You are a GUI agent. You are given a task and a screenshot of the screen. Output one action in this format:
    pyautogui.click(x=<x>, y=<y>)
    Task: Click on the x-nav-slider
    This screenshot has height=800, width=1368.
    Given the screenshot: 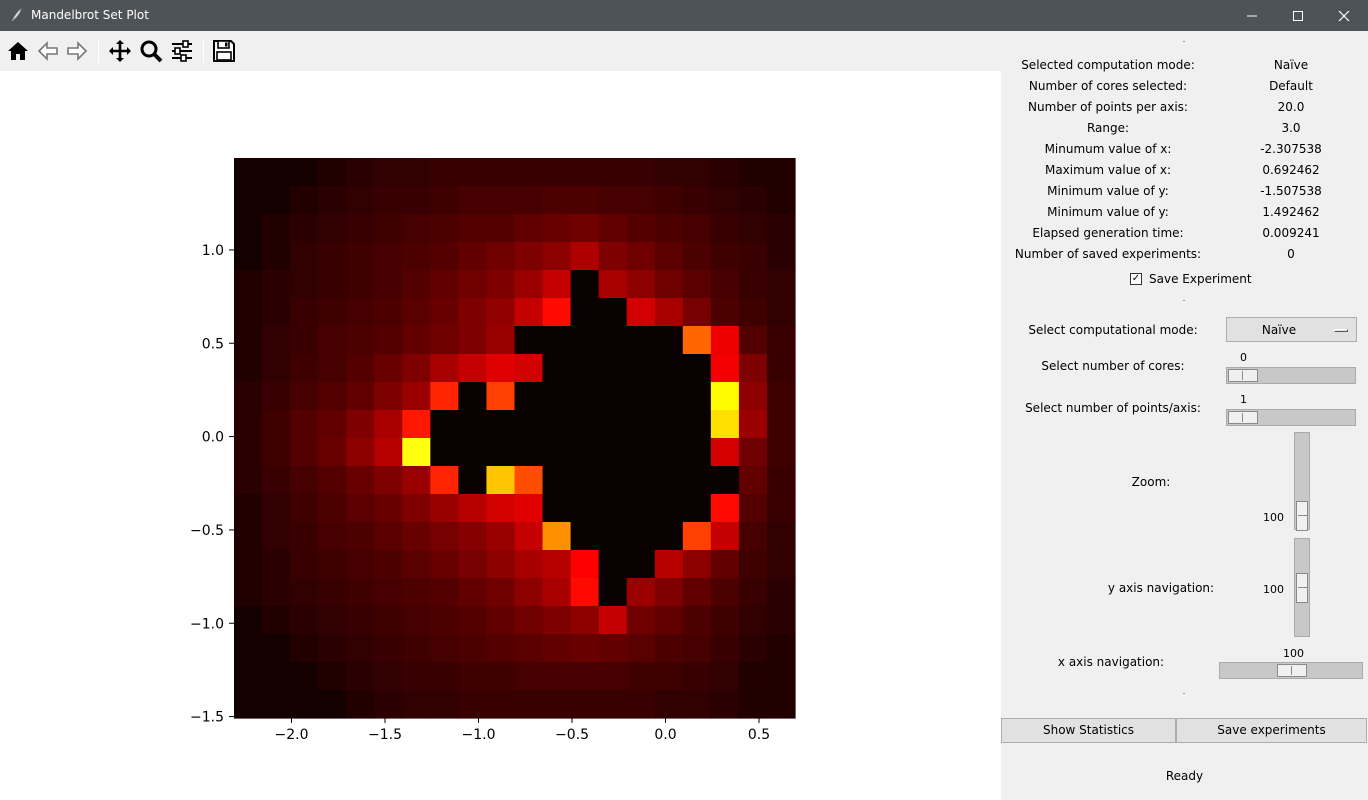 What is the action you would take?
    pyautogui.click(x=1291, y=670)
    